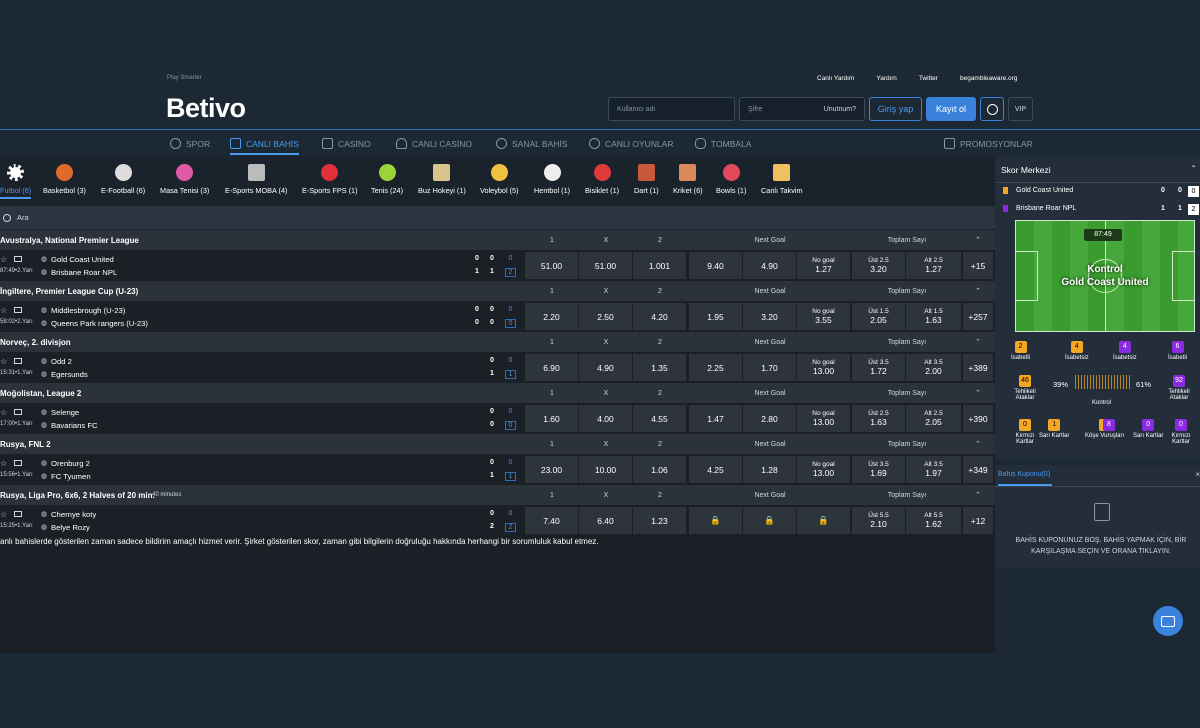 The height and width of the screenshot is (728, 1200). Describe the element at coordinates (190, 143) in the screenshot. I see `nav-sport: SPOR` at that location.